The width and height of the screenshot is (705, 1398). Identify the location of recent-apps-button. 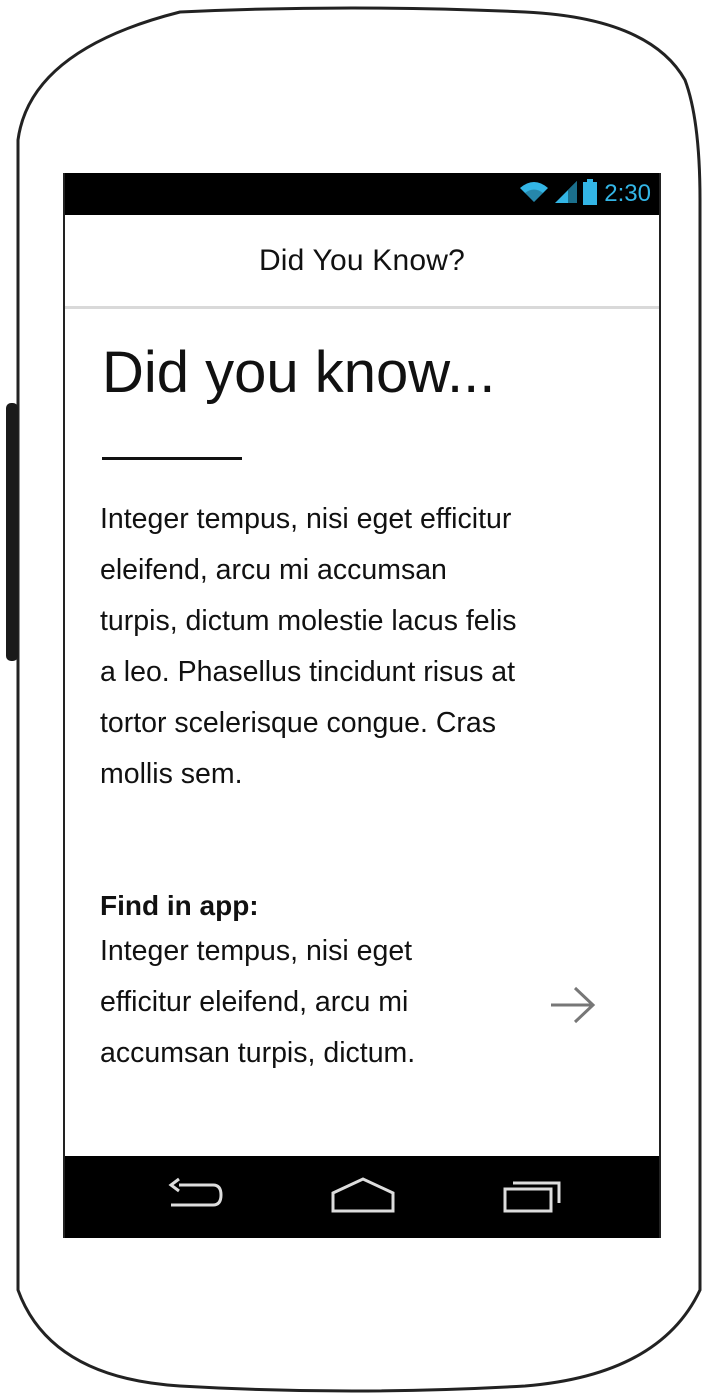
(533, 1197).